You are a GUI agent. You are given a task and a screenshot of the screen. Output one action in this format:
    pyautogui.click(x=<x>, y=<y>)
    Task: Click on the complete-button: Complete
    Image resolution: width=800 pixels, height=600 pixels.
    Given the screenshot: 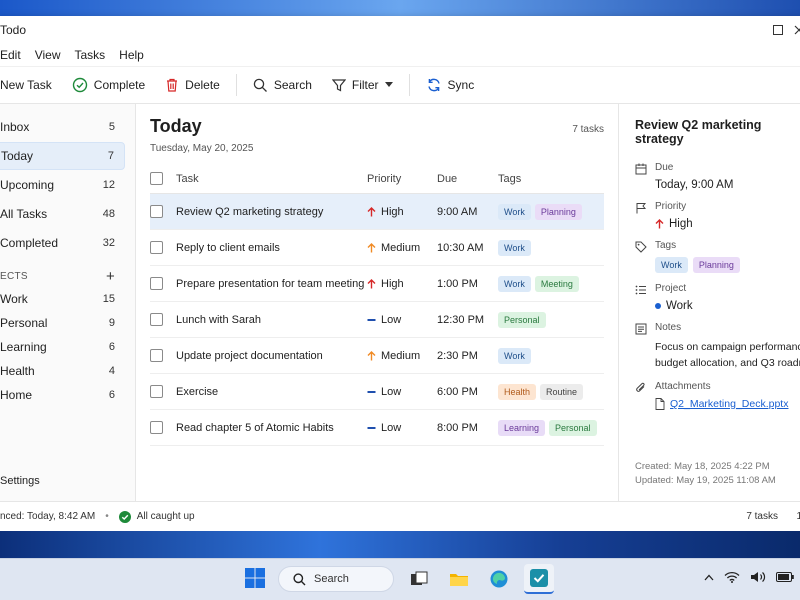 What is the action you would take?
    pyautogui.click(x=108, y=85)
    